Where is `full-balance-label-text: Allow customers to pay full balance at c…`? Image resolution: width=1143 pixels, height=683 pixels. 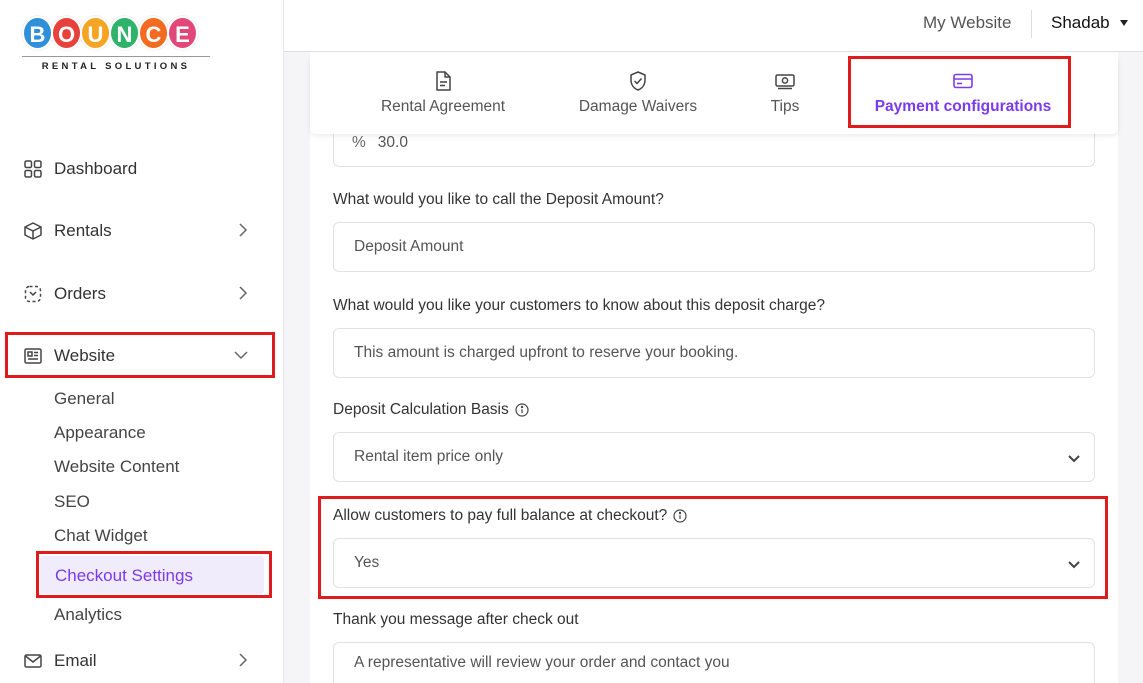
full-balance-label-text: Allow customers to pay full balance at c… is located at coordinates (500, 515).